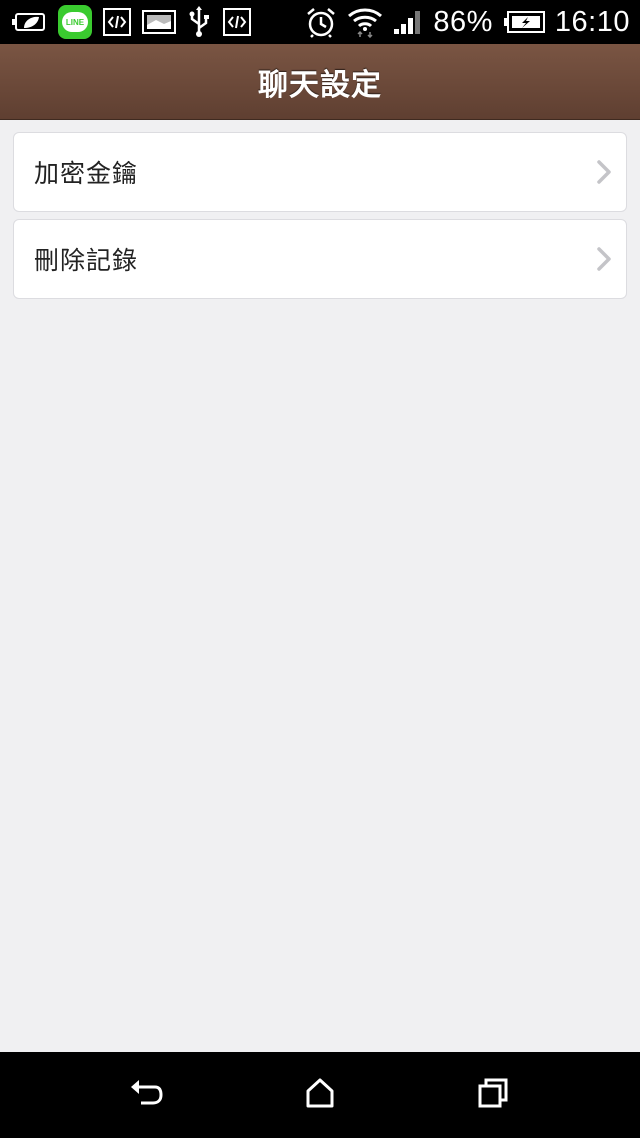 The image size is (640, 1138). What do you see at coordinates (159, 22) in the screenshot?
I see `image-icon` at bounding box center [159, 22].